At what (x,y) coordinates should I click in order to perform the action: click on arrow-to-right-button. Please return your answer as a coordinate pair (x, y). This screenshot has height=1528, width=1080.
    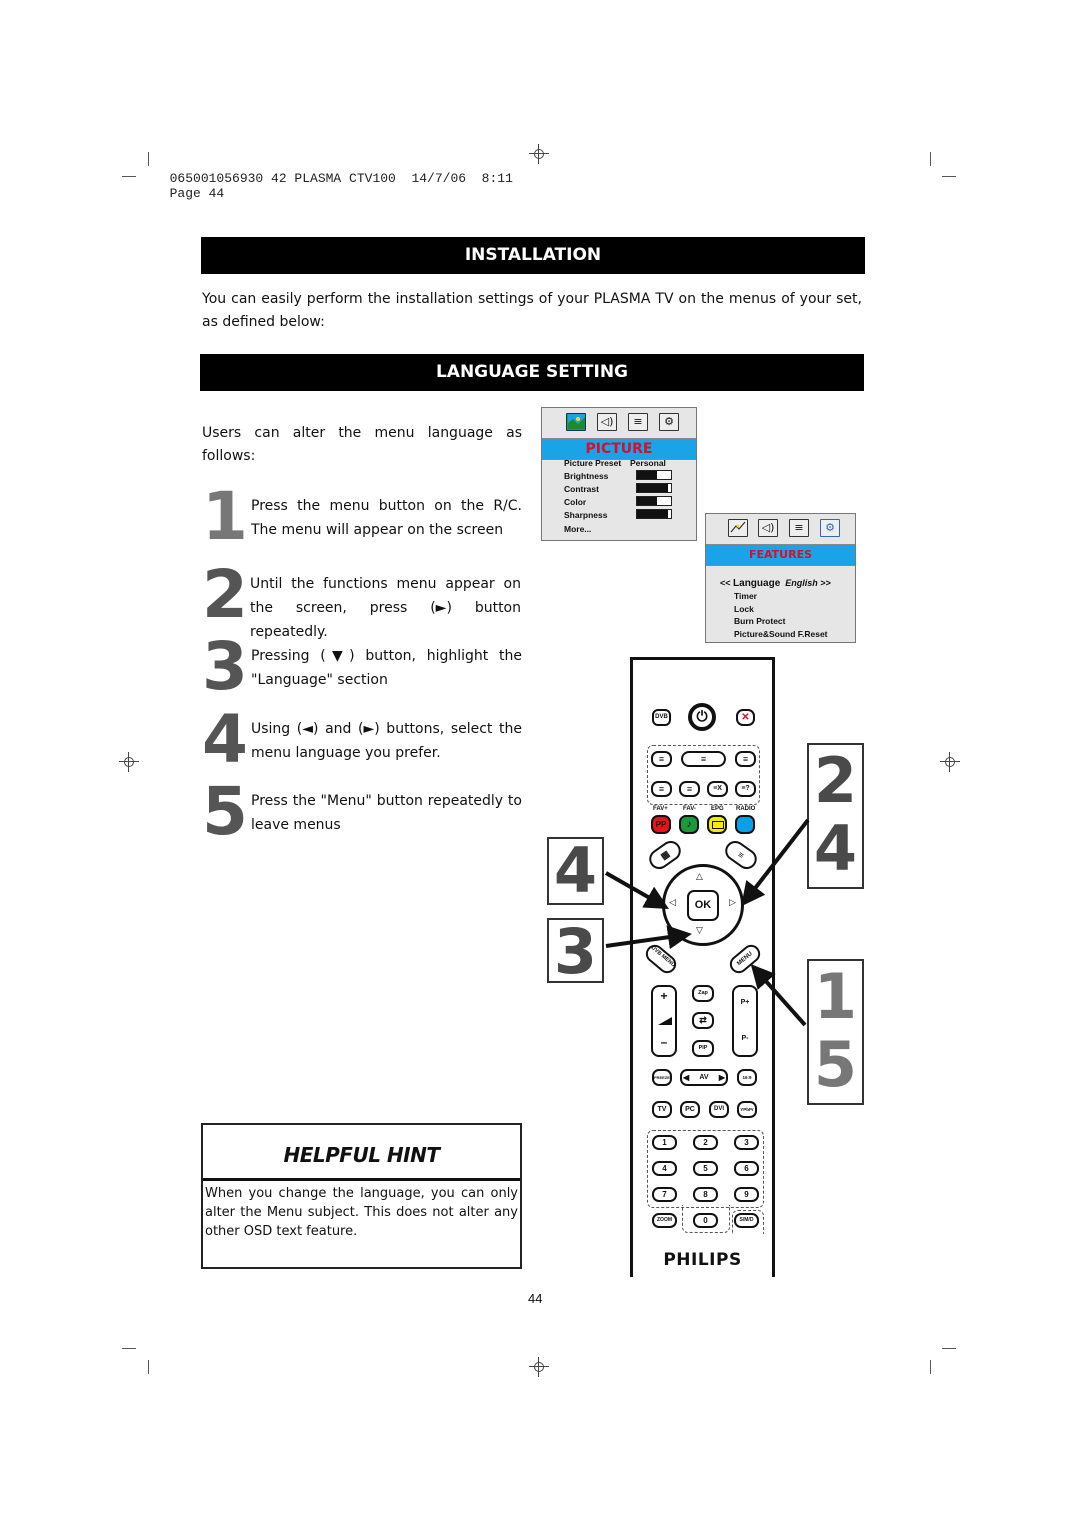
    Looking at the image, I should click on (775, 862).